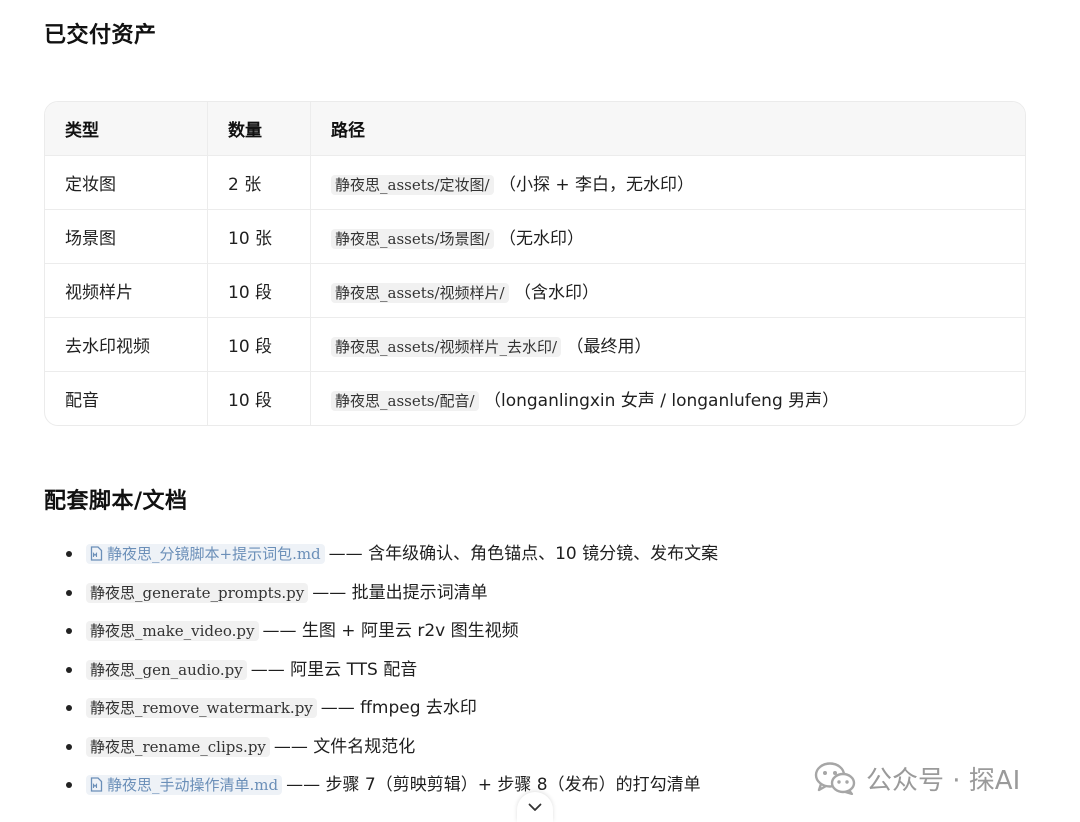 This screenshot has height=822, width=1080. Describe the element at coordinates (126, 129) in the screenshot. I see `header-type: 类型` at that location.